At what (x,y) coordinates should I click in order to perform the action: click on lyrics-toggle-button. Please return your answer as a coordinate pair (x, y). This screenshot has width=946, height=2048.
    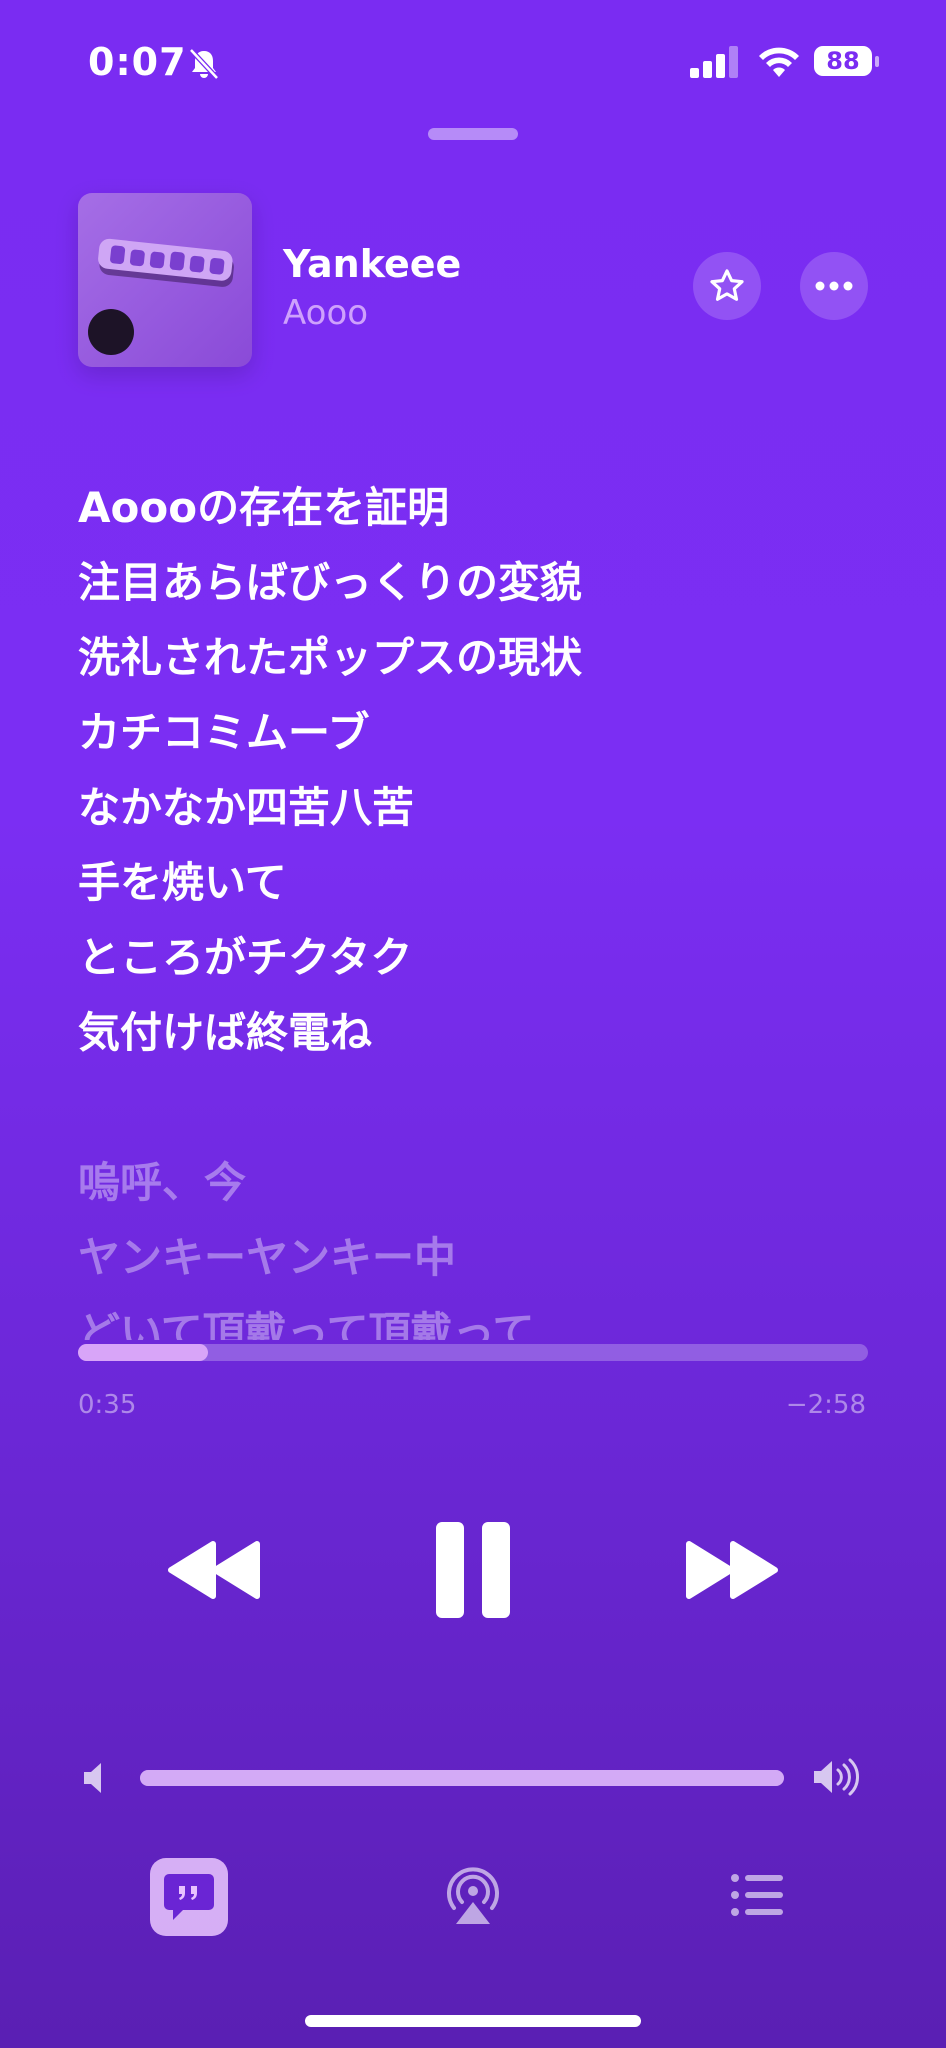
    Looking at the image, I should click on (189, 1897).